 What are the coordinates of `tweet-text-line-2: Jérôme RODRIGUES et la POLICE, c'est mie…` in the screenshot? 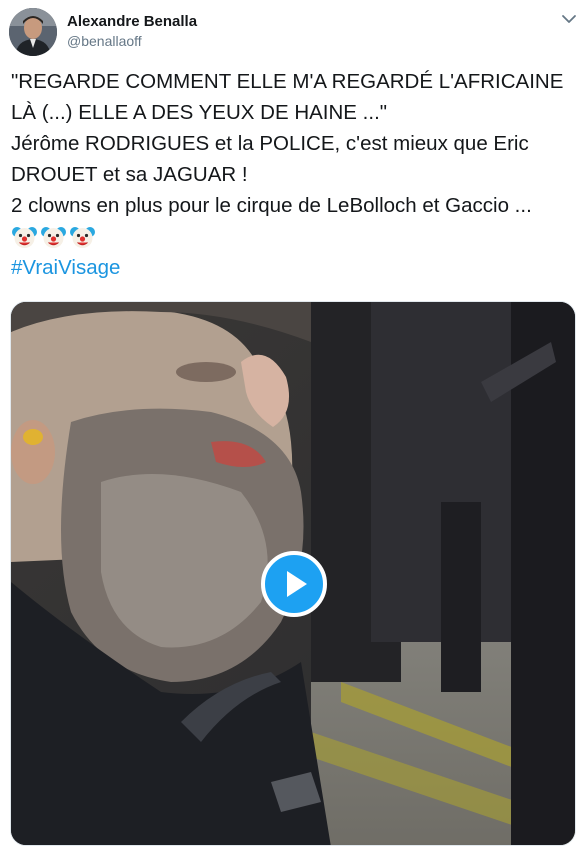 It's located at (273, 159).